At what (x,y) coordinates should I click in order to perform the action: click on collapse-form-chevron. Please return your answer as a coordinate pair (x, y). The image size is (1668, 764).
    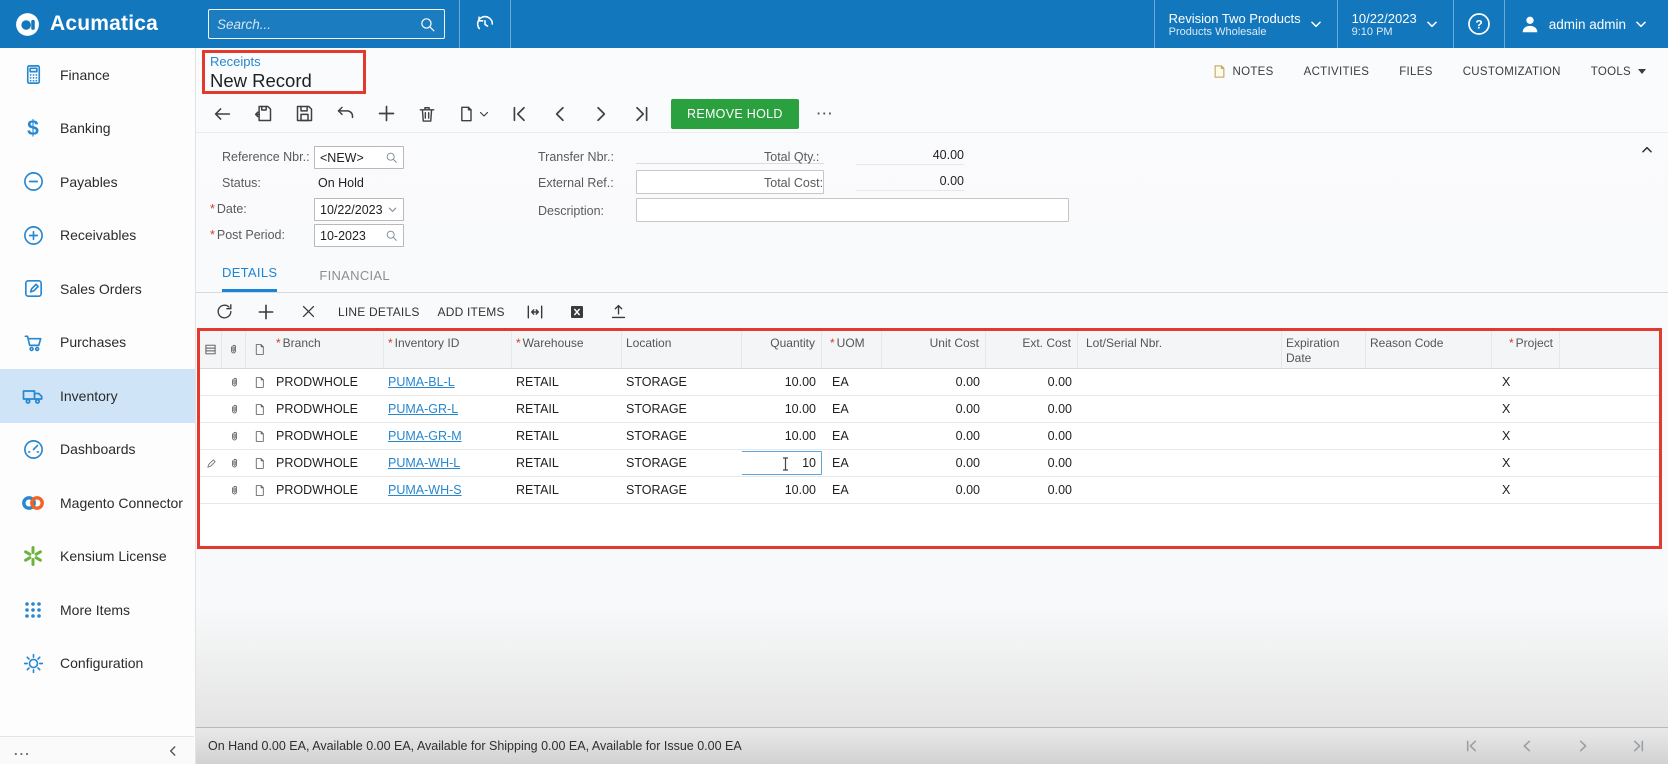
    Looking at the image, I should click on (1647, 150).